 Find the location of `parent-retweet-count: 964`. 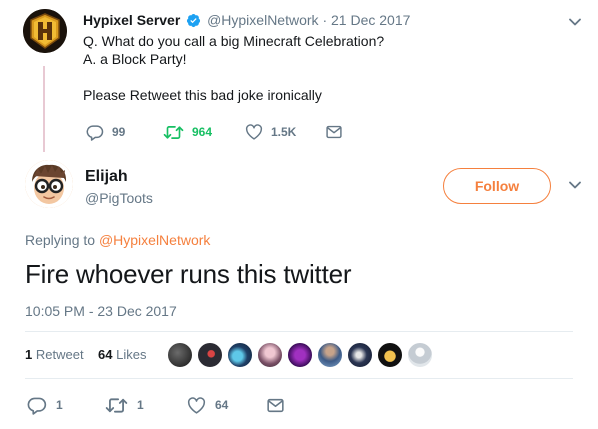

parent-retweet-count: 964 is located at coordinates (202, 132).